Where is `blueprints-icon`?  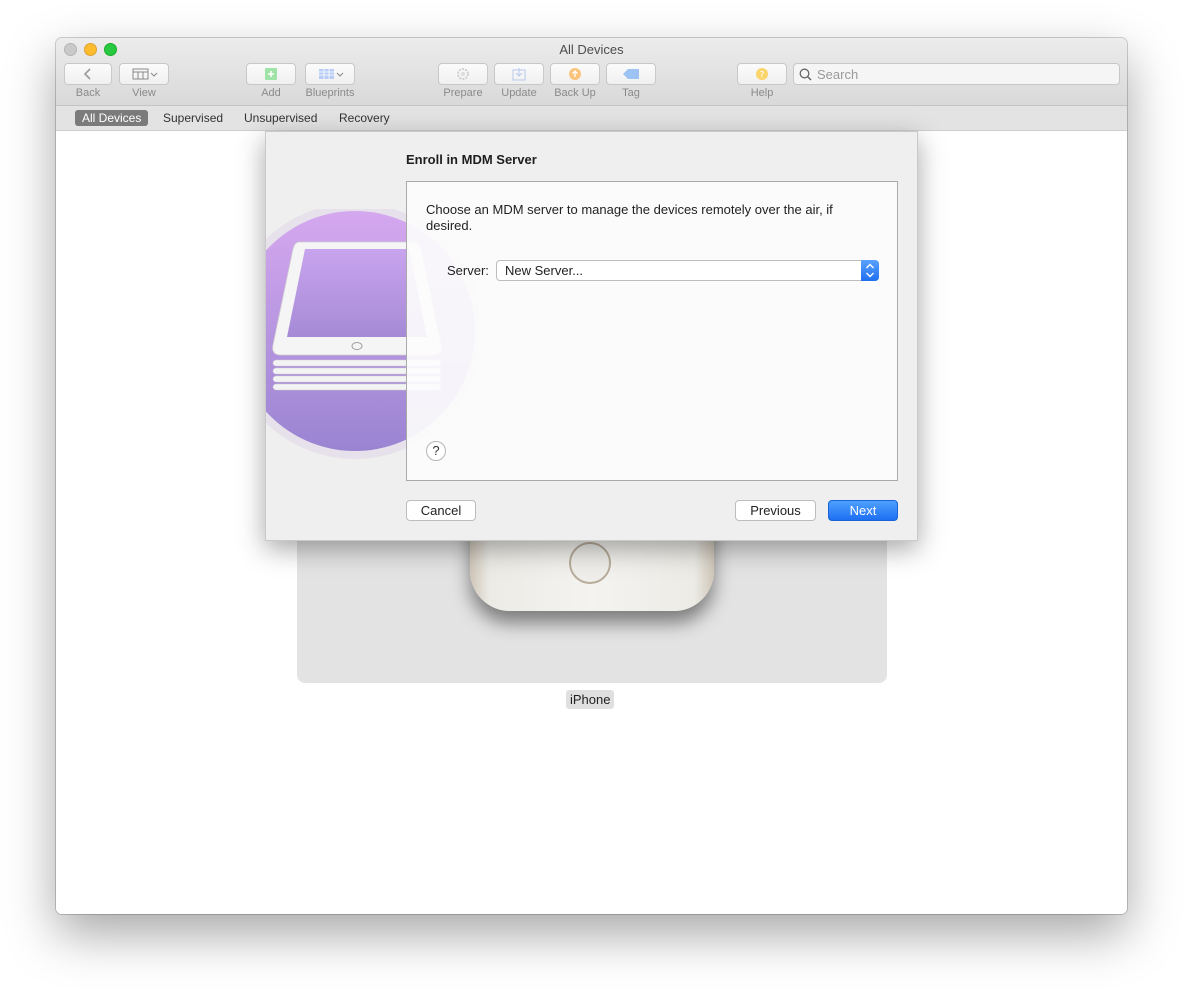 blueprints-icon is located at coordinates (331, 74).